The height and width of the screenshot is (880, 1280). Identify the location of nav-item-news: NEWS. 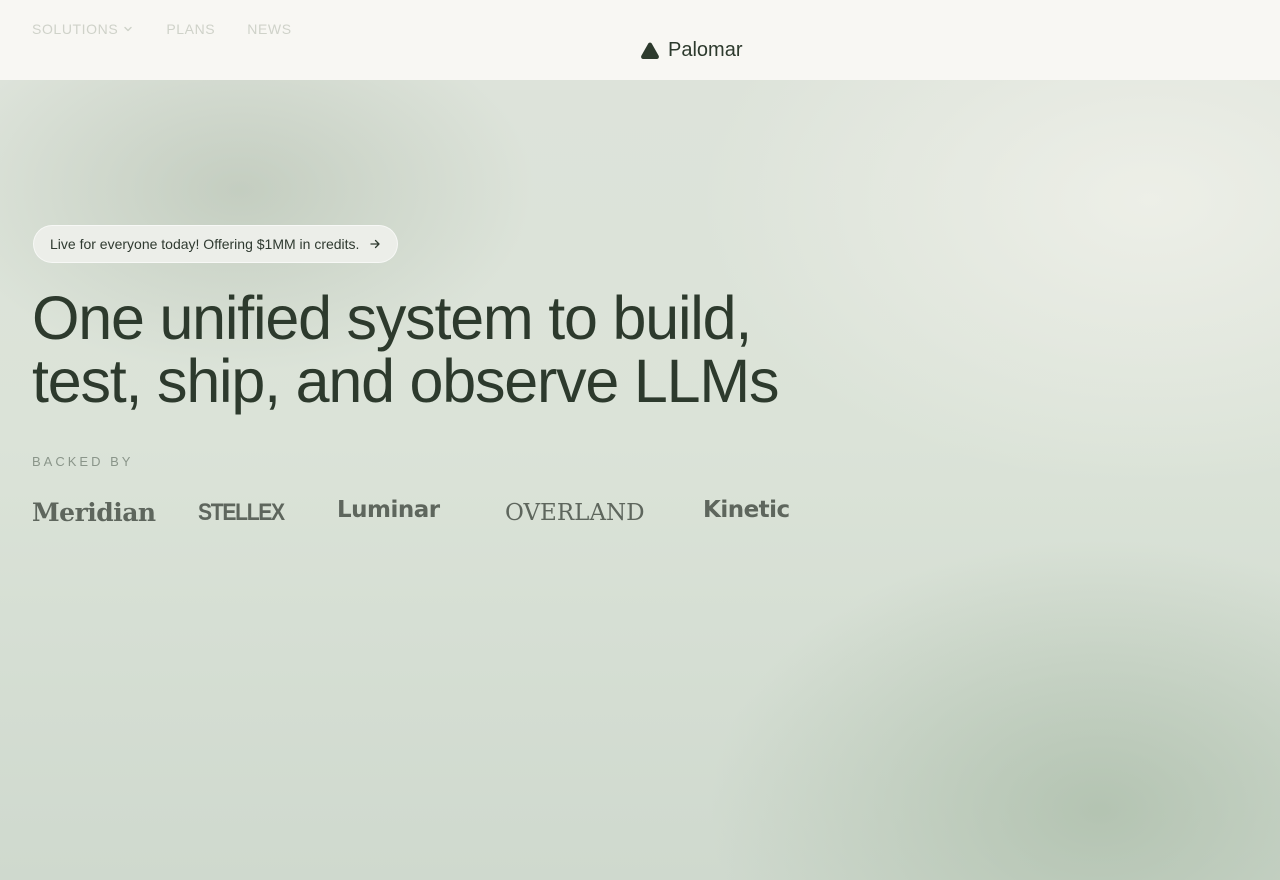
(269, 29).